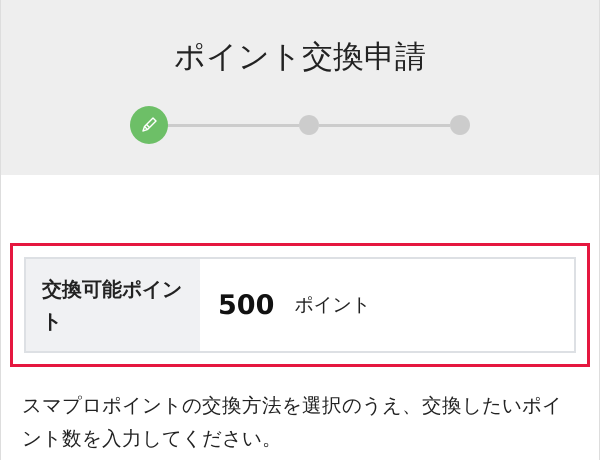 Image resolution: width=600 pixels, height=460 pixels. Describe the element at coordinates (292, 422) in the screenshot. I see `instruction-text: スマプロポイントの交換方法を選択のうえ、交換したいポイント数を入力してください。` at that location.